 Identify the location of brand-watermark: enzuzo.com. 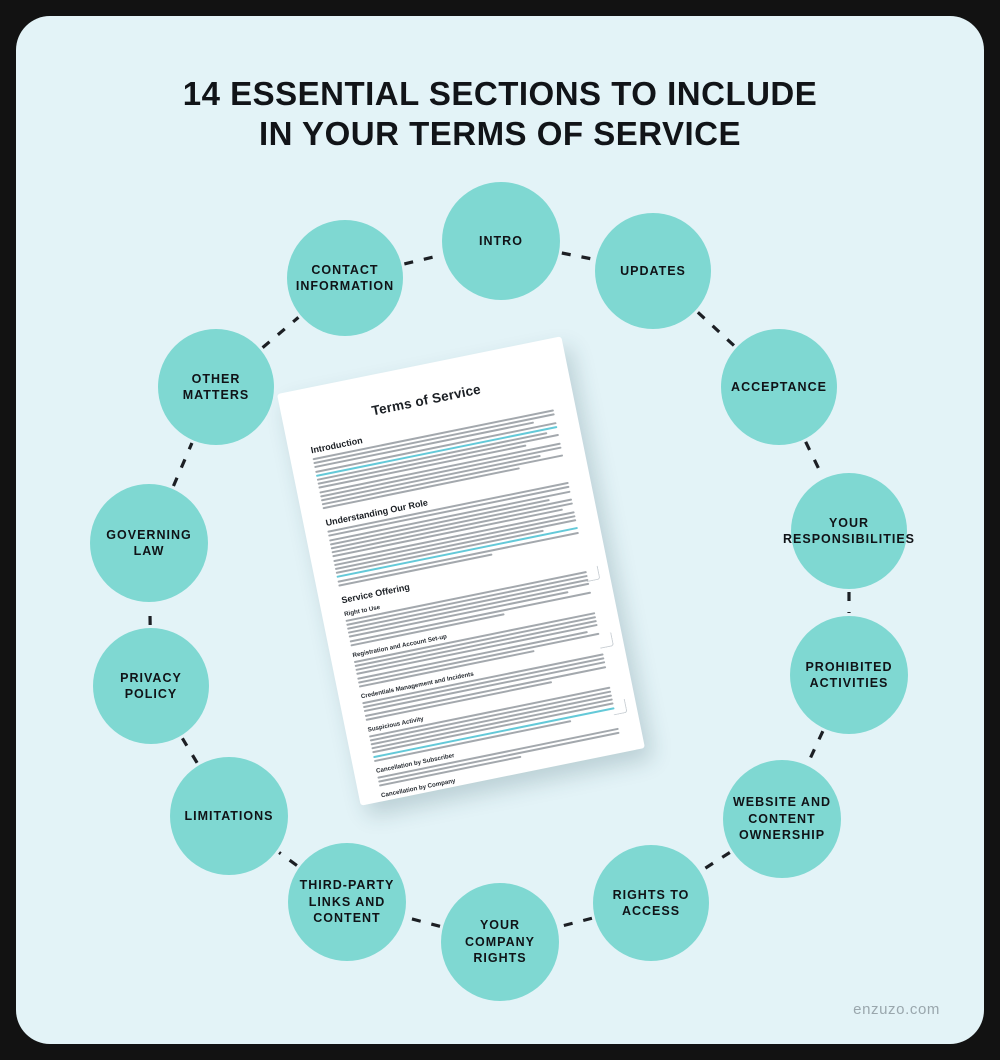
(896, 1009).